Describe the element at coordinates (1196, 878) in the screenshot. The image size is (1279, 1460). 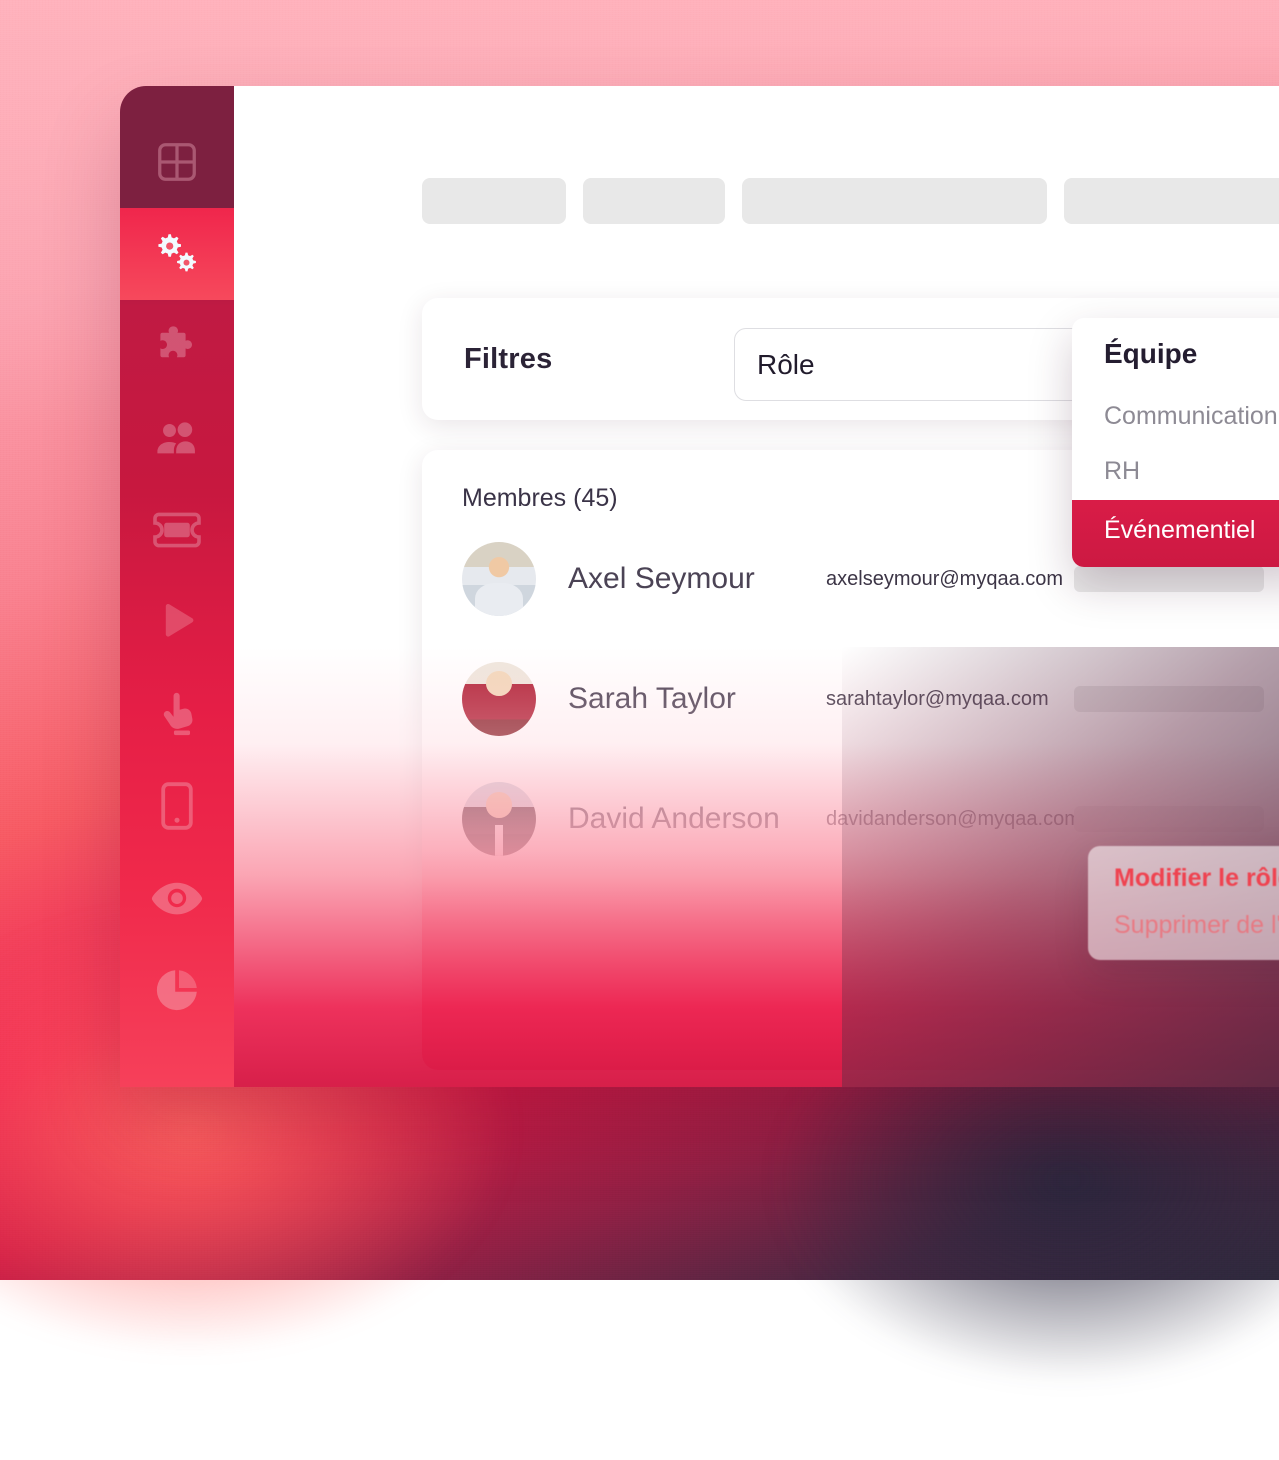
I see `context-menu-item-edit-role: Modifier le rôle` at that location.